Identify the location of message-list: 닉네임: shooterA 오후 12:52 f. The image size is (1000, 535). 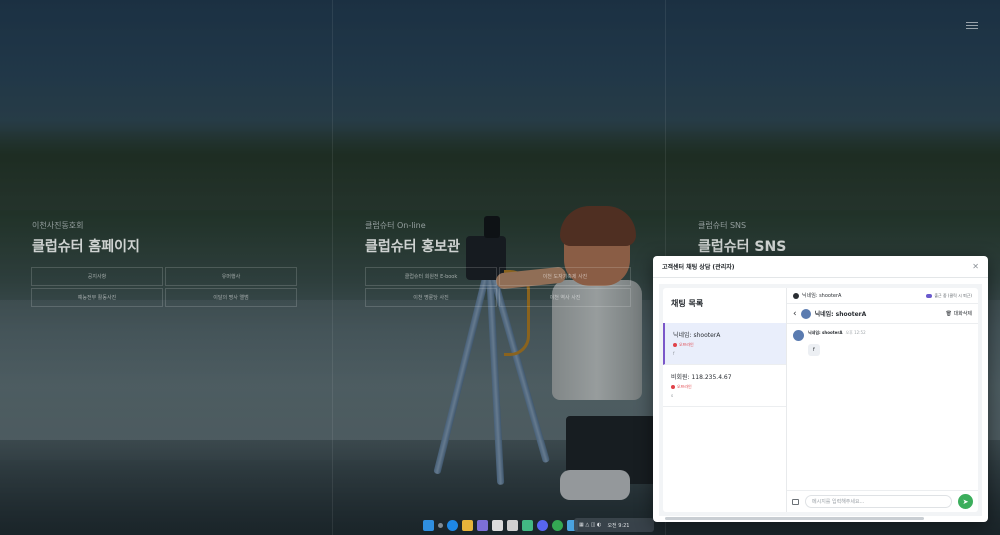
(882, 407).